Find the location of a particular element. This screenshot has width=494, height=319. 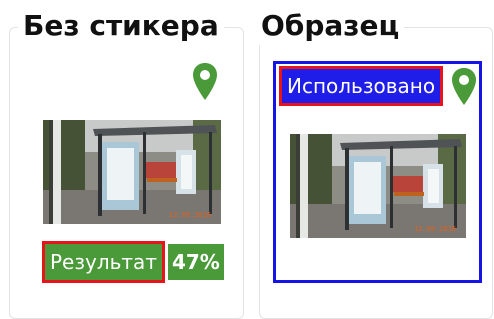

sample-title: Образец is located at coordinates (330, 26).